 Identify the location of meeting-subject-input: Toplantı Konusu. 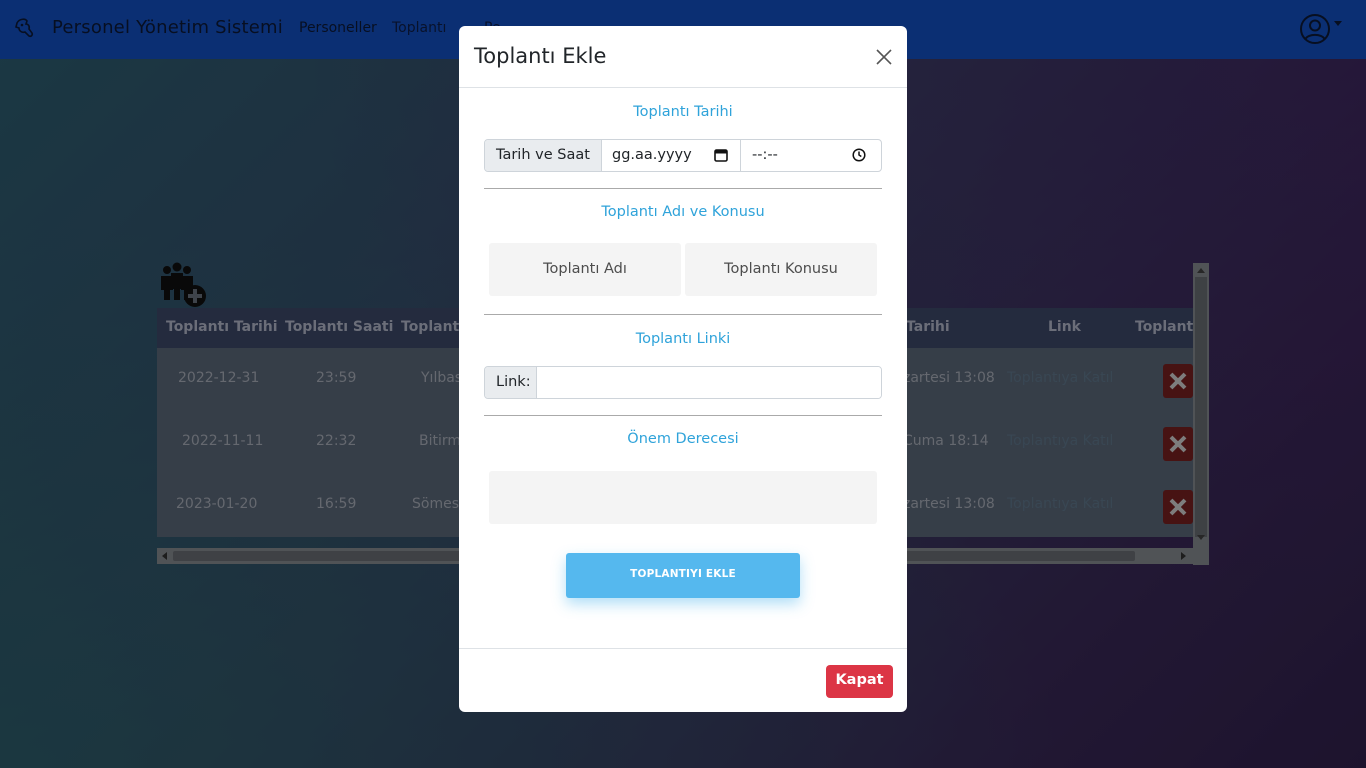
(781, 269).